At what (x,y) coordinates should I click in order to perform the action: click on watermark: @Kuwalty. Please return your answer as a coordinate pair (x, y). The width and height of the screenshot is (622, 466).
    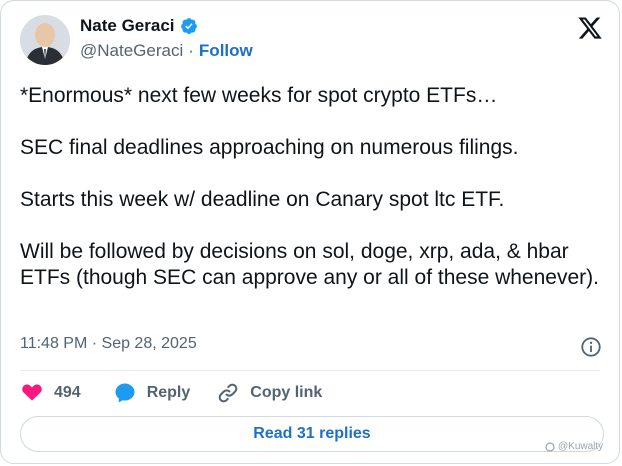
    Looking at the image, I should click on (574, 446).